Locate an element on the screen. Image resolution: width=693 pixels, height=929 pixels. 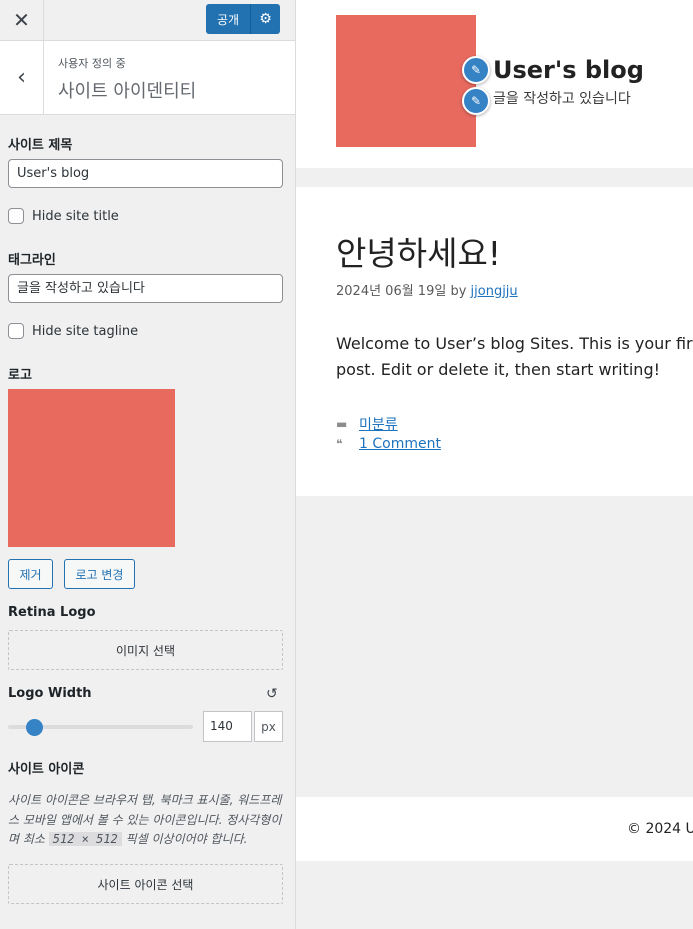
site-footer: © 2024 User's blog is located at coordinates (494, 829).